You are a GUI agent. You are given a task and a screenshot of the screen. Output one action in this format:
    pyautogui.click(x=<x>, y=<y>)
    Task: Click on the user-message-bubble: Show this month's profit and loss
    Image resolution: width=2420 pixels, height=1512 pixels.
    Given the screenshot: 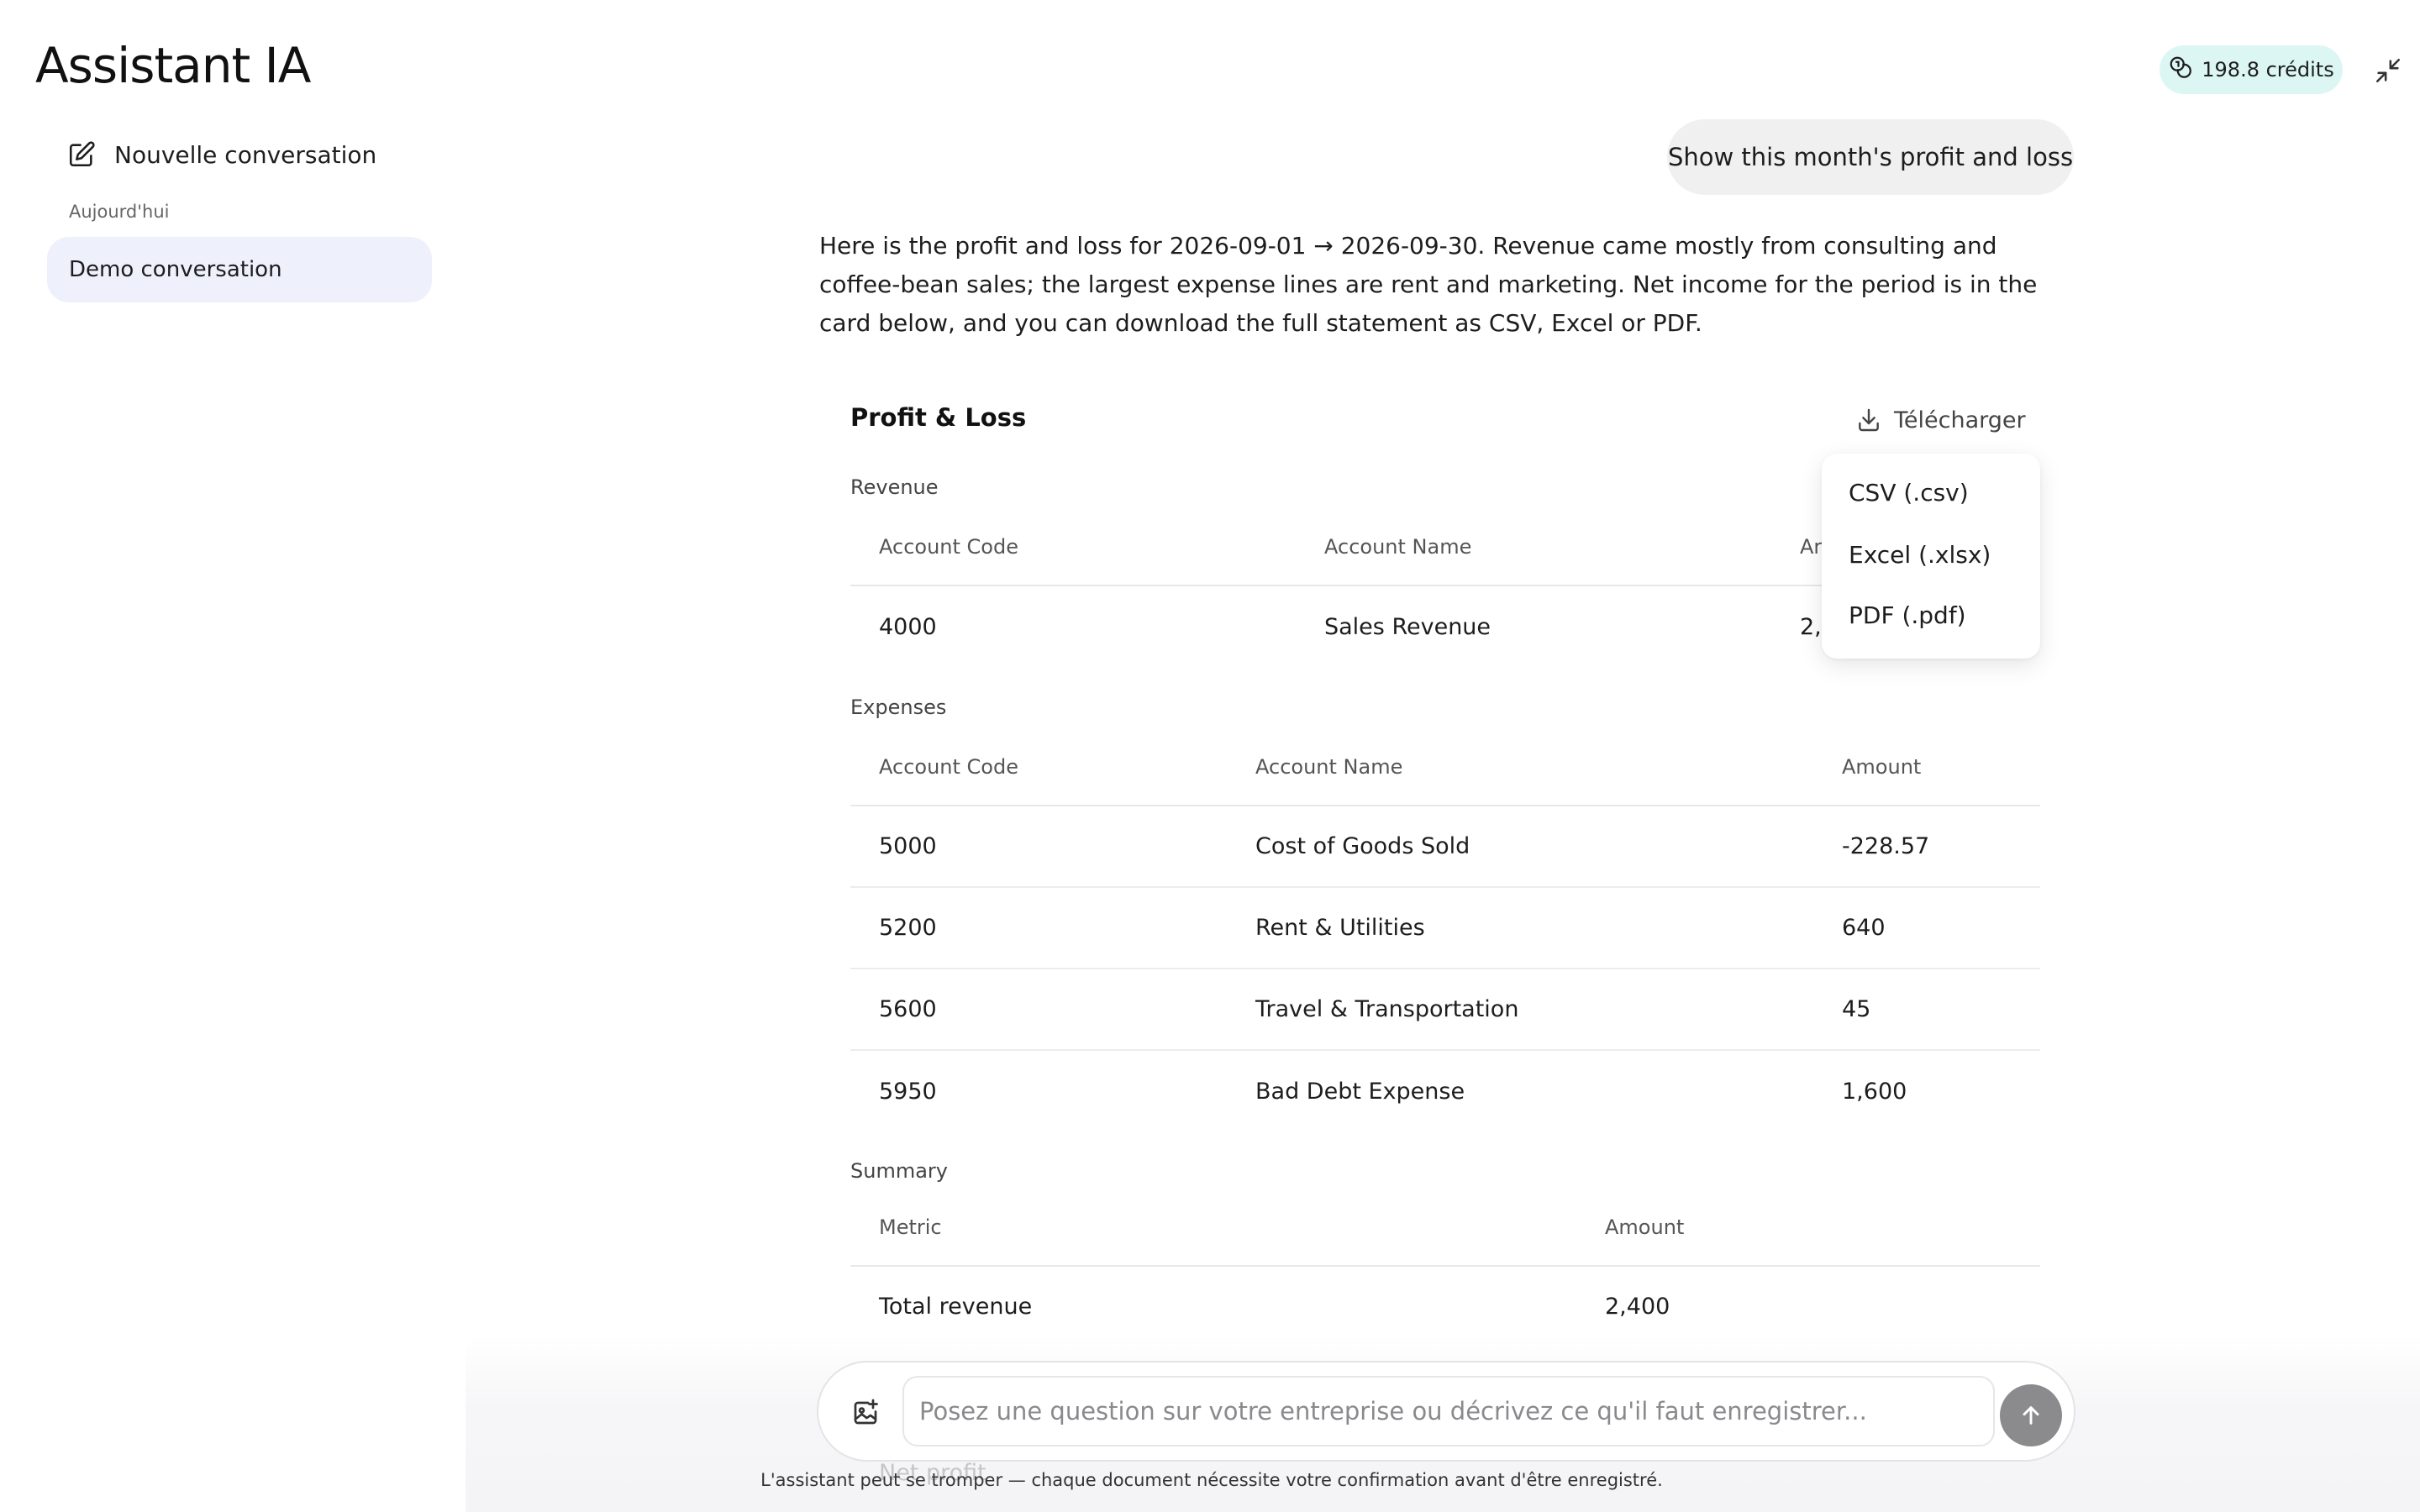 What is the action you would take?
    pyautogui.click(x=1870, y=157)
    